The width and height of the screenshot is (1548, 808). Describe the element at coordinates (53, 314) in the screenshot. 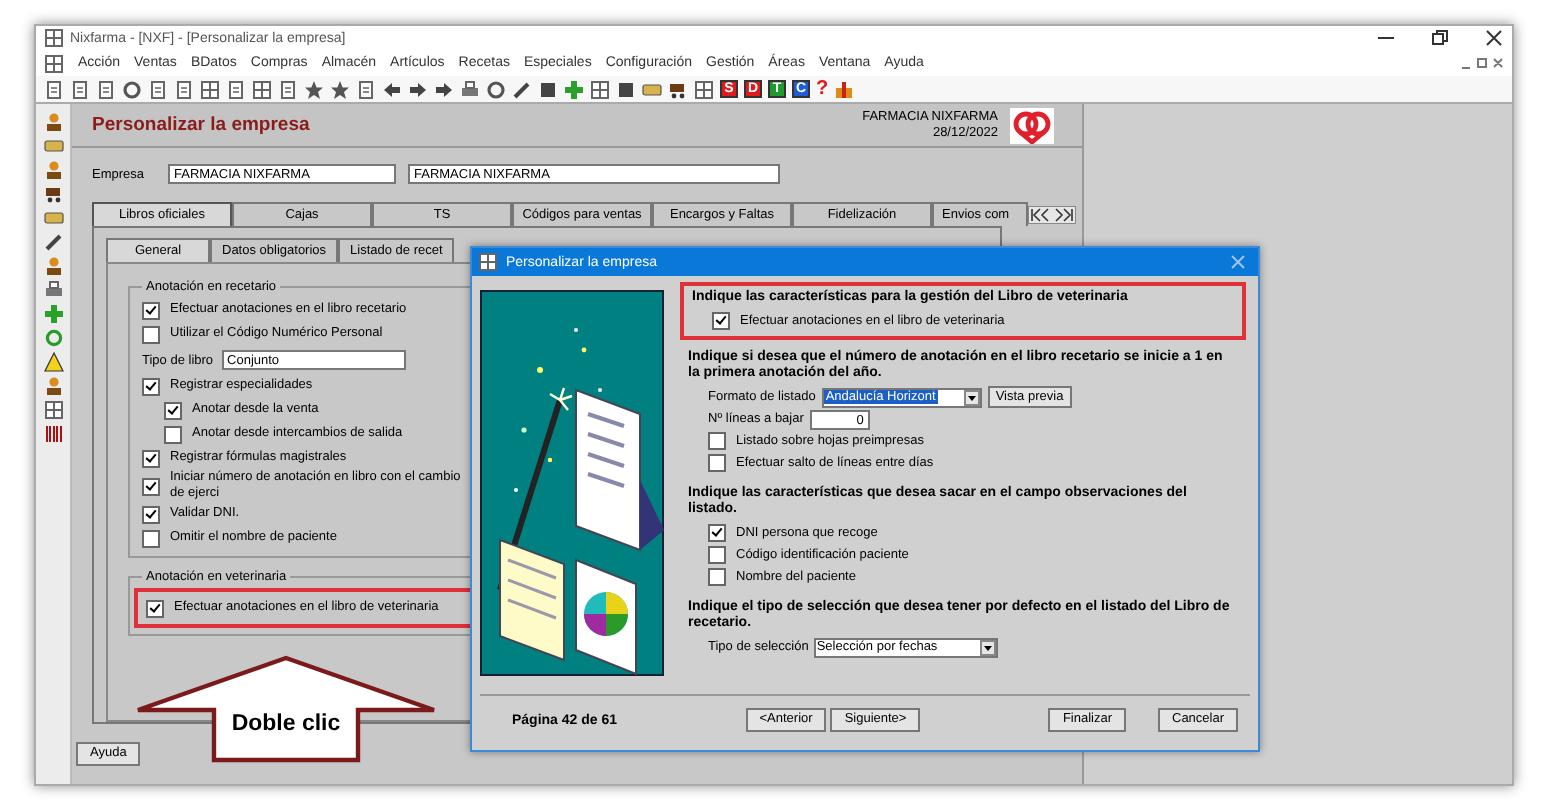

I see `plus-icon` at that location.